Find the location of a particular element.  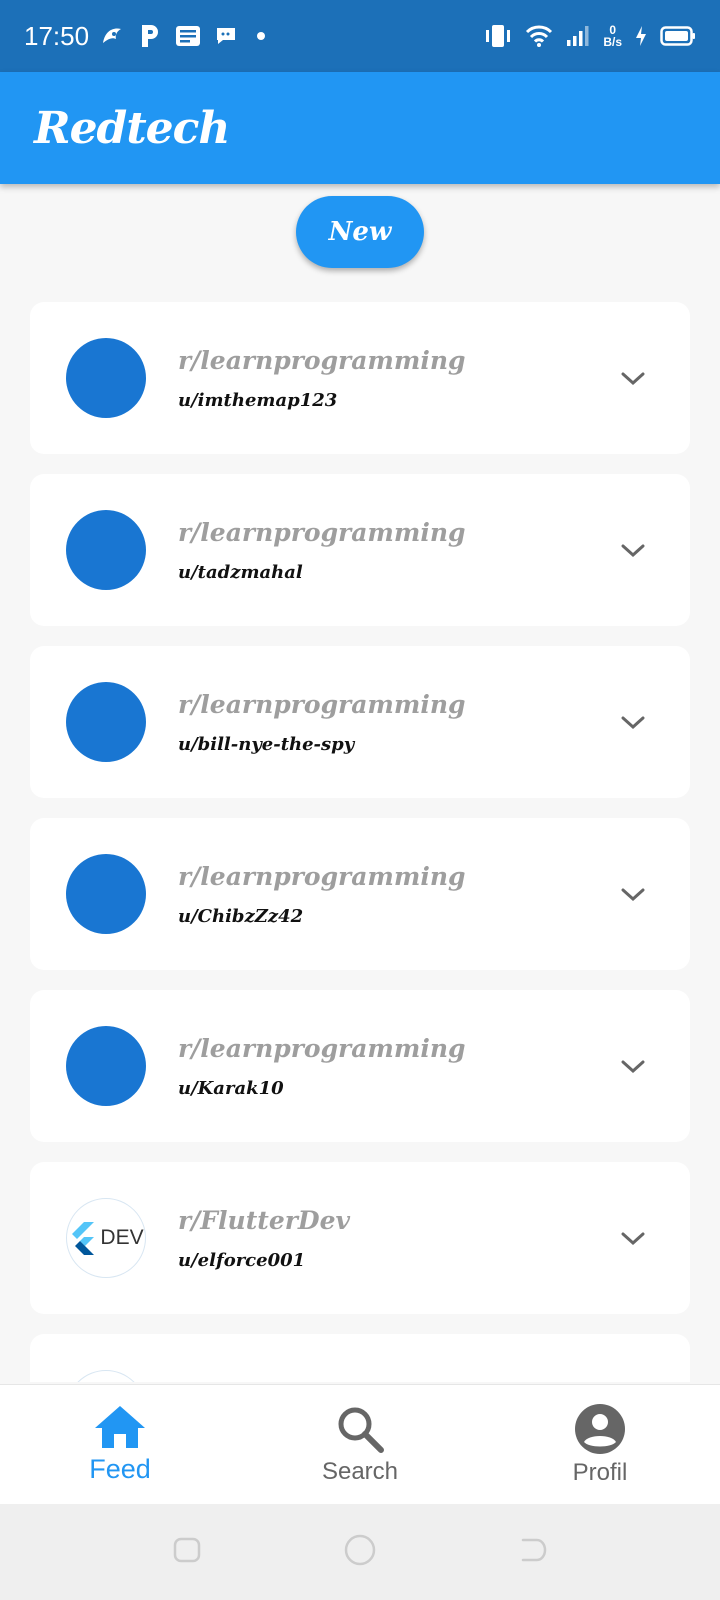

status-bar: 17:50 0 B/s is located at coordinates (360, 36).